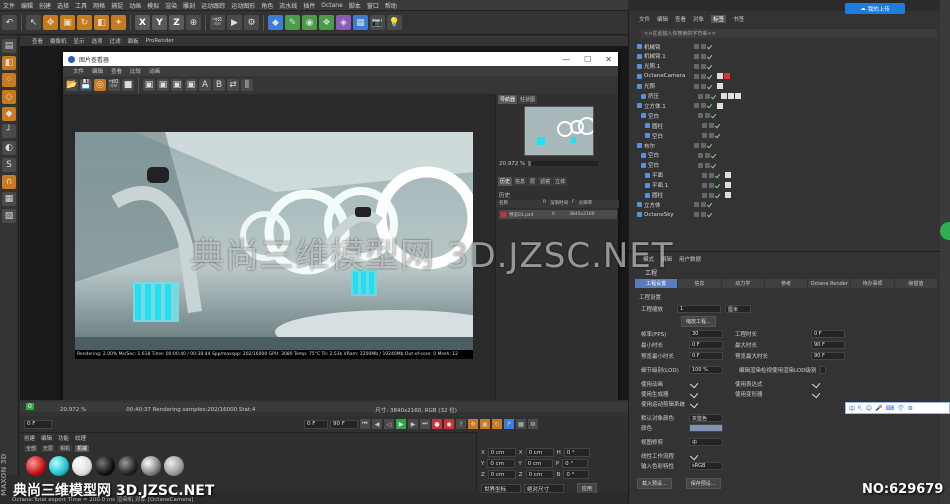  I want to click on coord-rot-h: 0 °, so click(576, 452).